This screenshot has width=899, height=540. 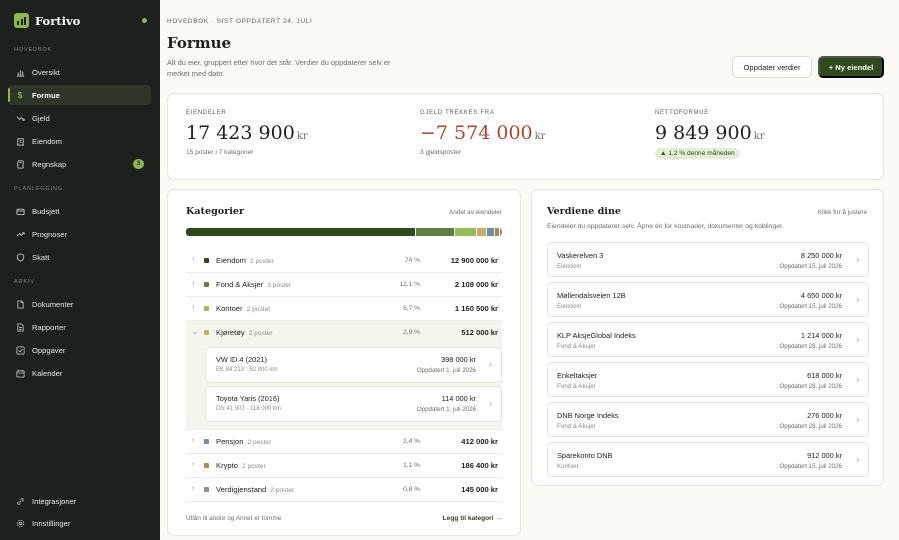 What do you see at coordinates (472, 518) in the screenshot?
I see `add-category-link: Legg til kategori →` at bounding box center [472, 518].